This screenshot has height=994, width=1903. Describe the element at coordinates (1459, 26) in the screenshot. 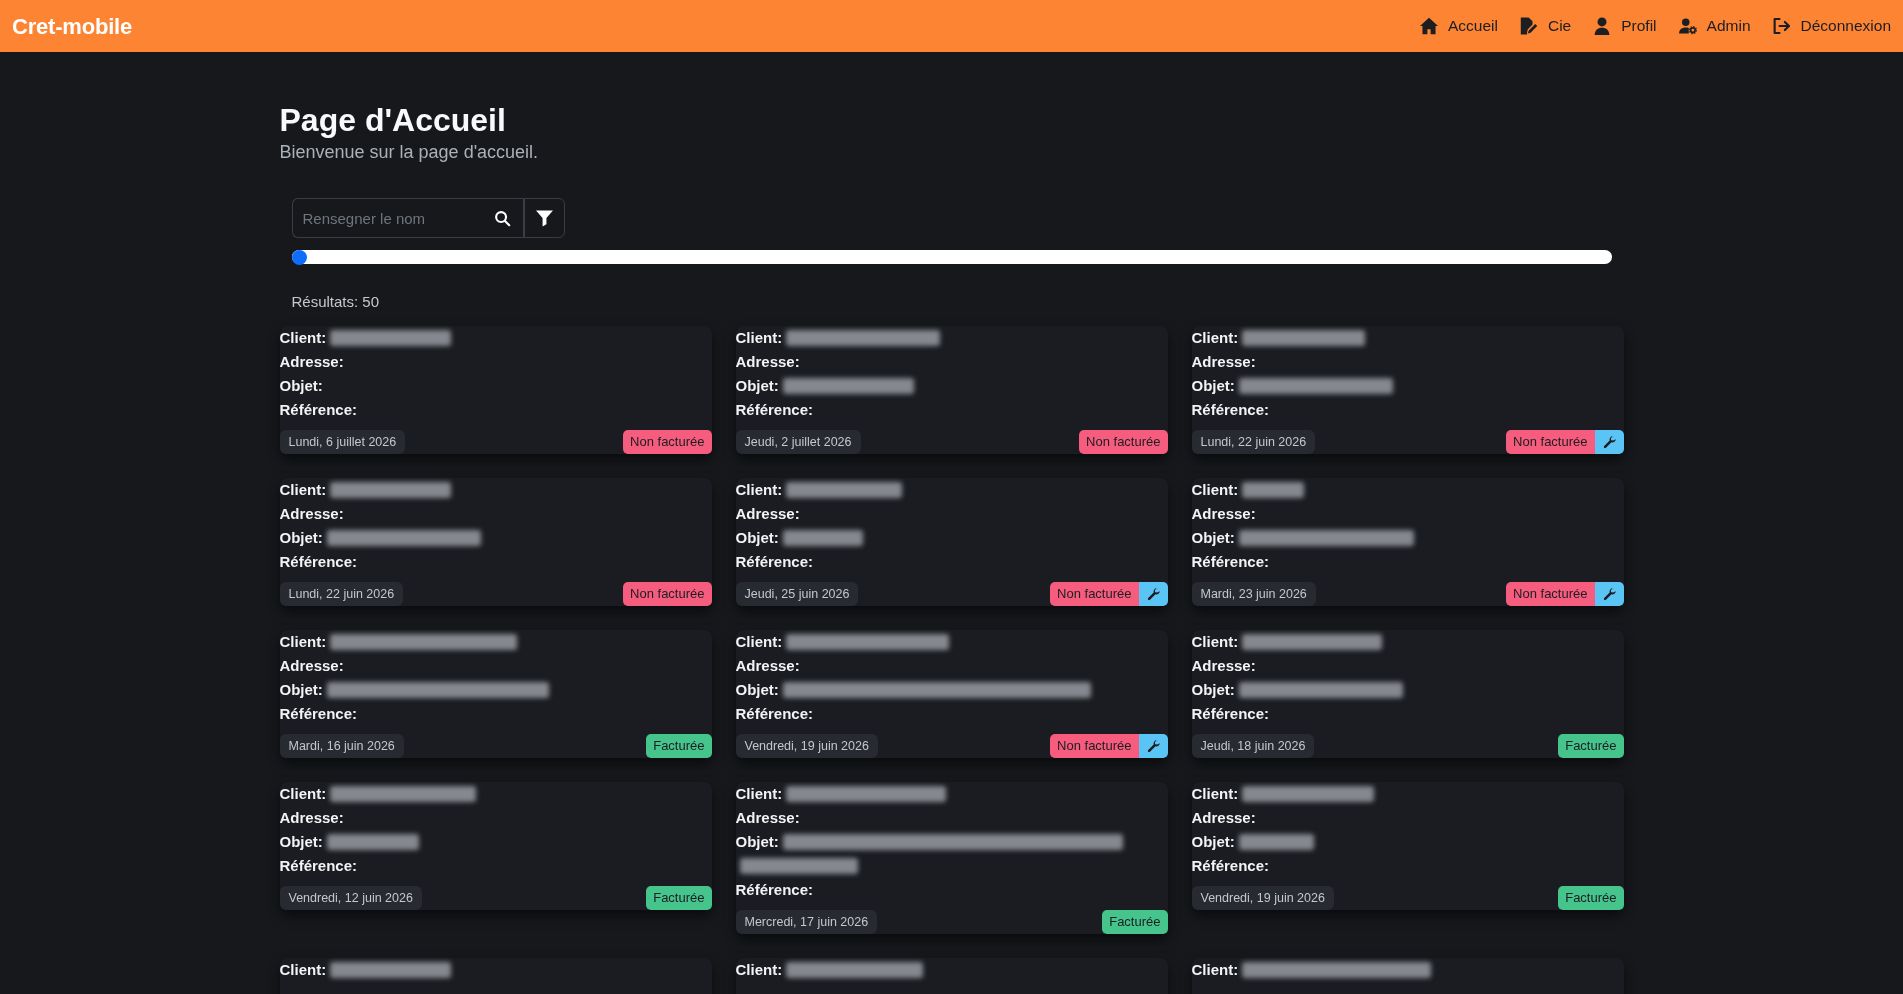

I see `nav-link: Accueil` at that location.